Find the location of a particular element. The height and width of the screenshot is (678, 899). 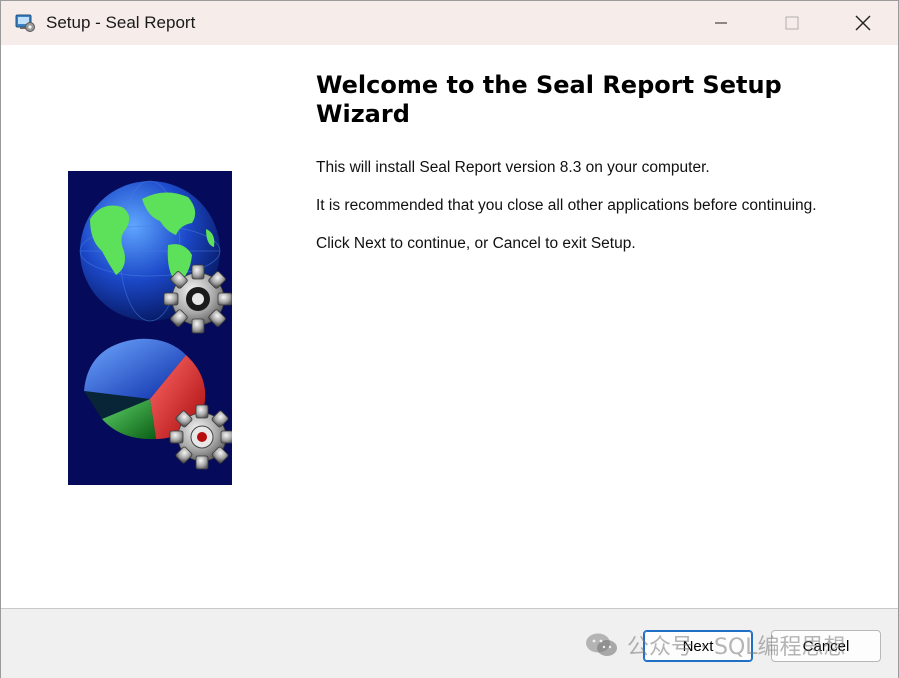

cancel-button: Cancel is located at coordinates (826, 646).